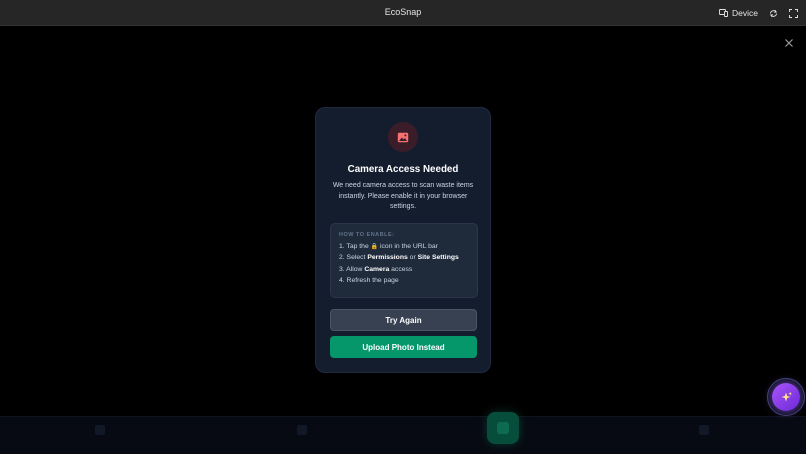 Image resolution: width=806 pixels, height=454 pixels. I want to click on scan-button, so click(503, 428).